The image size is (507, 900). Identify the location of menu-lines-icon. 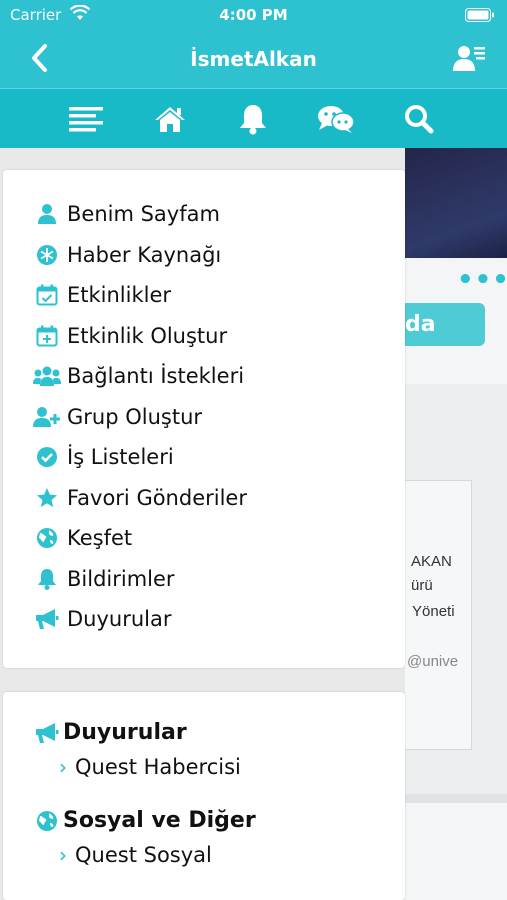
(86, 119).